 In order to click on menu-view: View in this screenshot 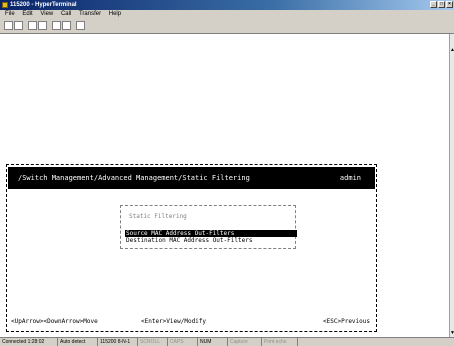, I will do `click(46, 14)`.